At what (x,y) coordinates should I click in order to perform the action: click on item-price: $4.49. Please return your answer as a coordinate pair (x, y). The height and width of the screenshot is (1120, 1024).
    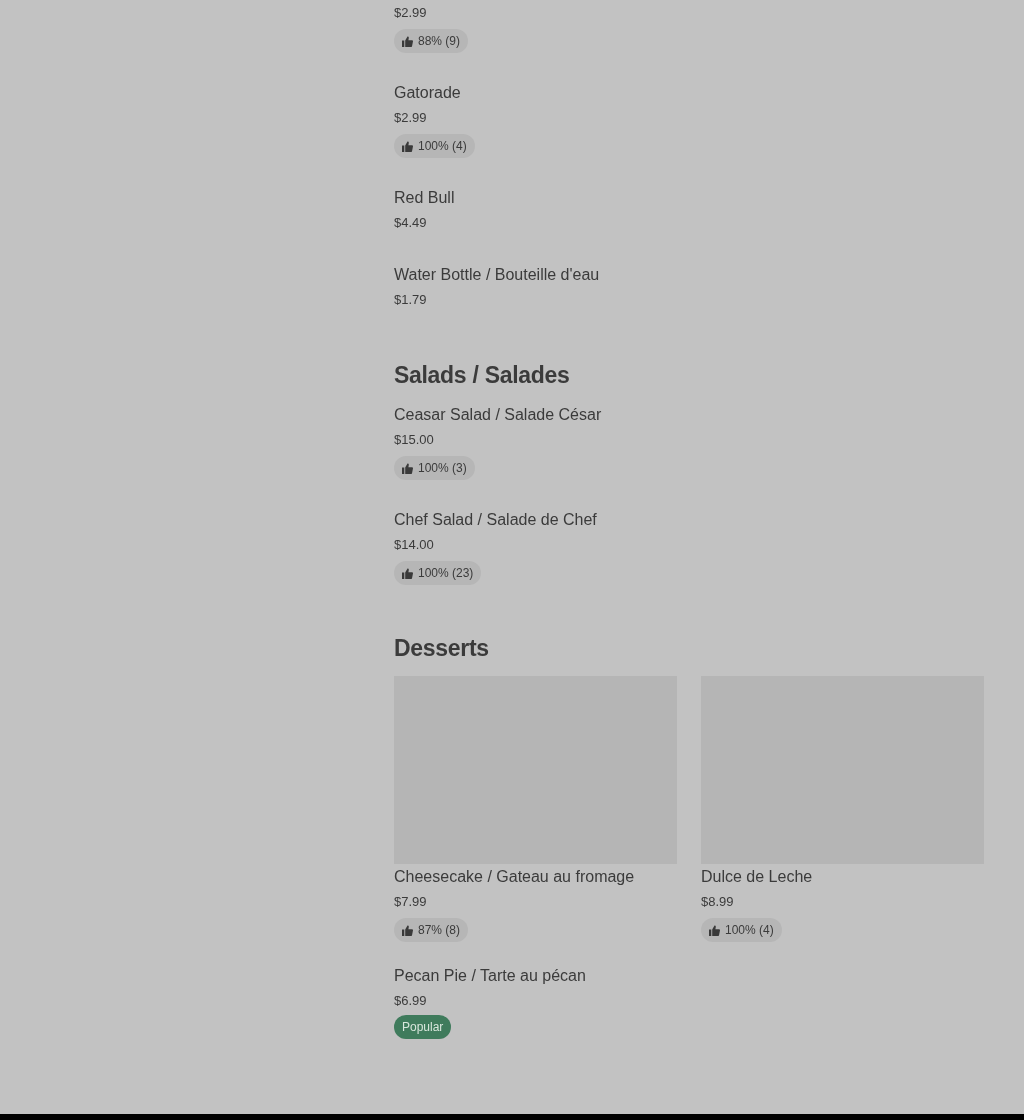
    Looking at the image, I should click on (411, 223).